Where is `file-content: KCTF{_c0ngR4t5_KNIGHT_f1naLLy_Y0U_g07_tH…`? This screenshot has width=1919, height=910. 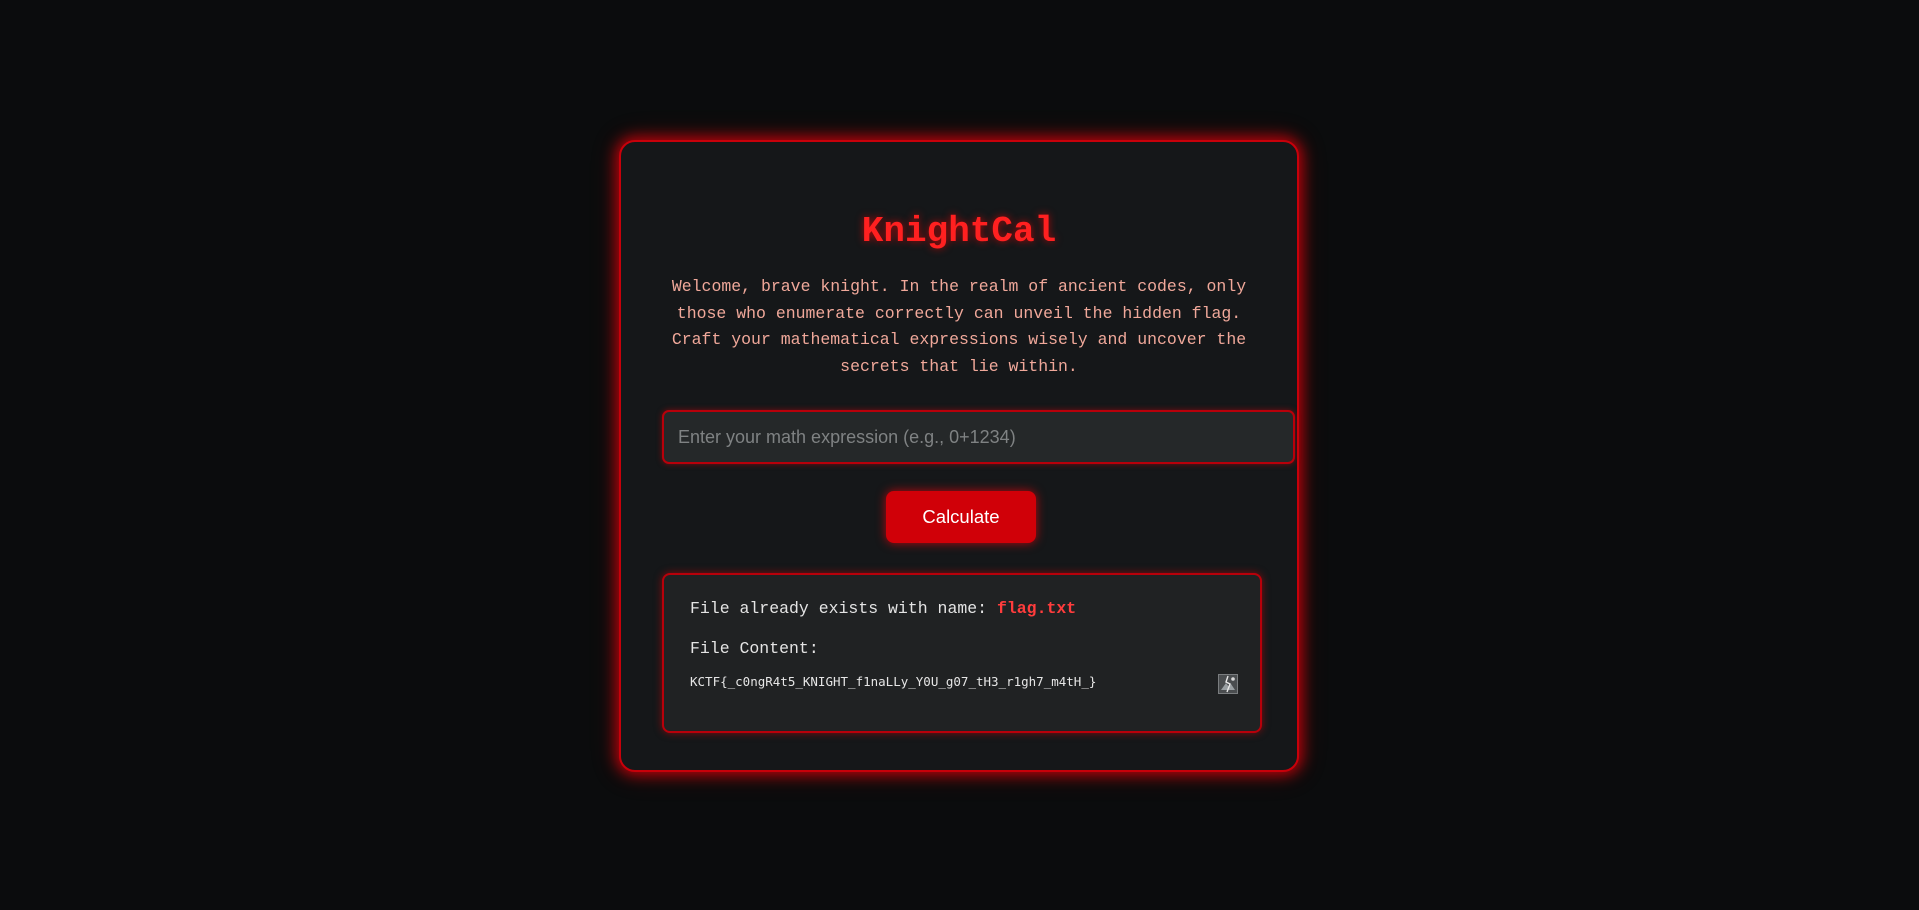
file-content: KCTF{_c0ngR4t5_KNIGHT_f1naLLy_Y0U_g07_tH… is located at coordinates (893, 681).